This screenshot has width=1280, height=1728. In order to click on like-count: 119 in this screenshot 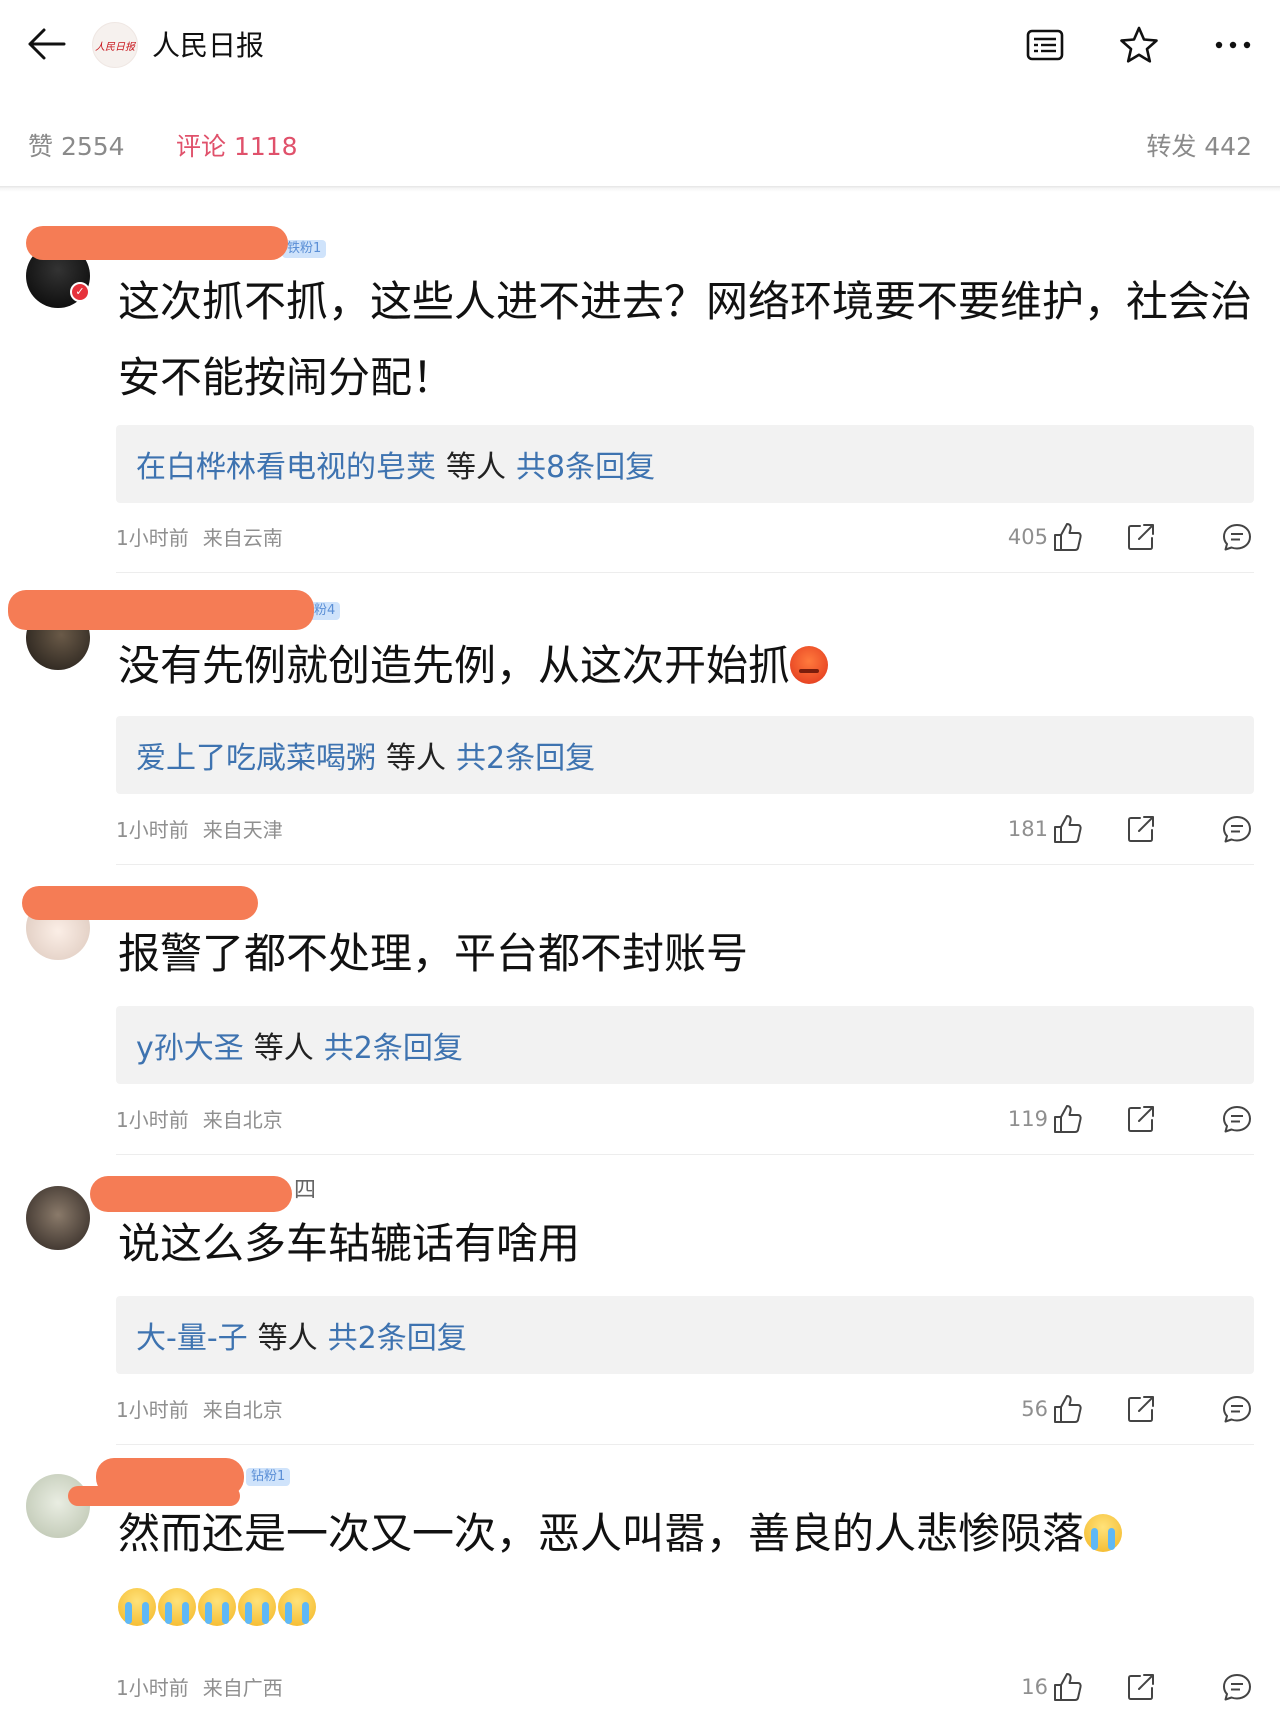, I will do `click(1027, 1119)`.